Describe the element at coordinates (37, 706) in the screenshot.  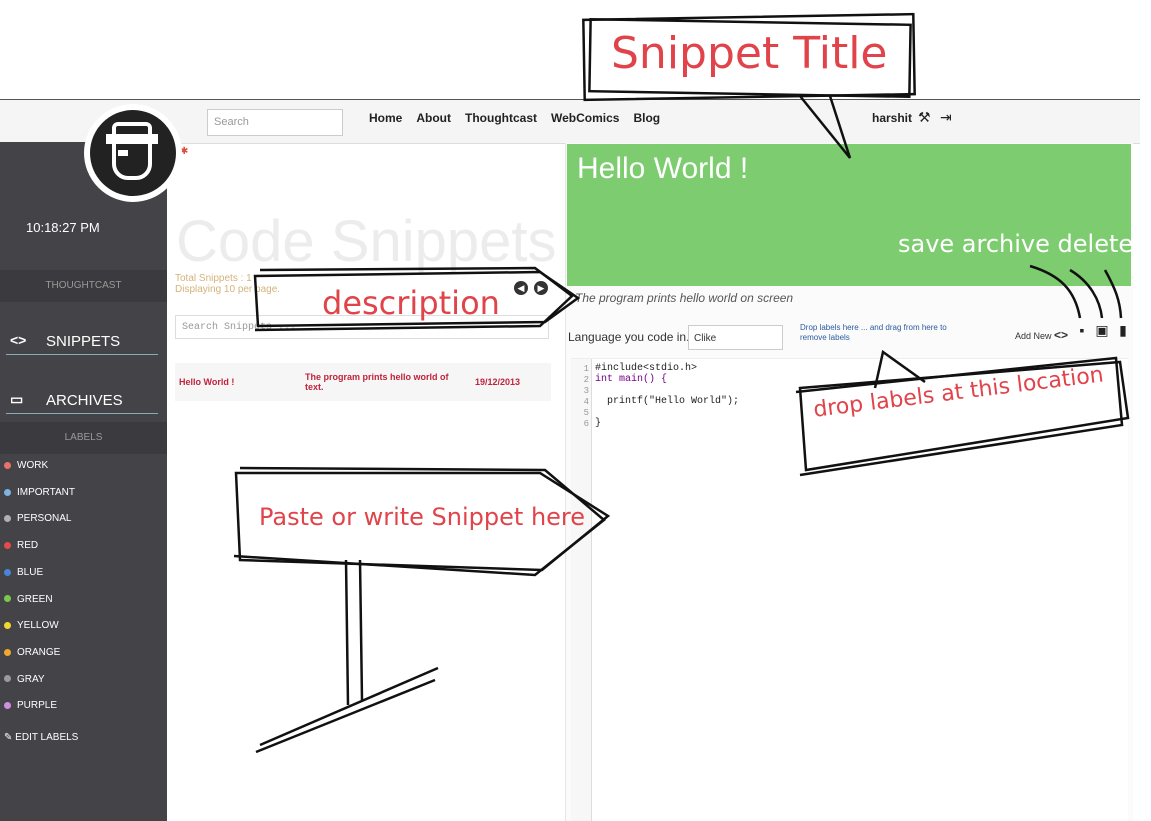
I see `label-name: PURPLE` at that location.